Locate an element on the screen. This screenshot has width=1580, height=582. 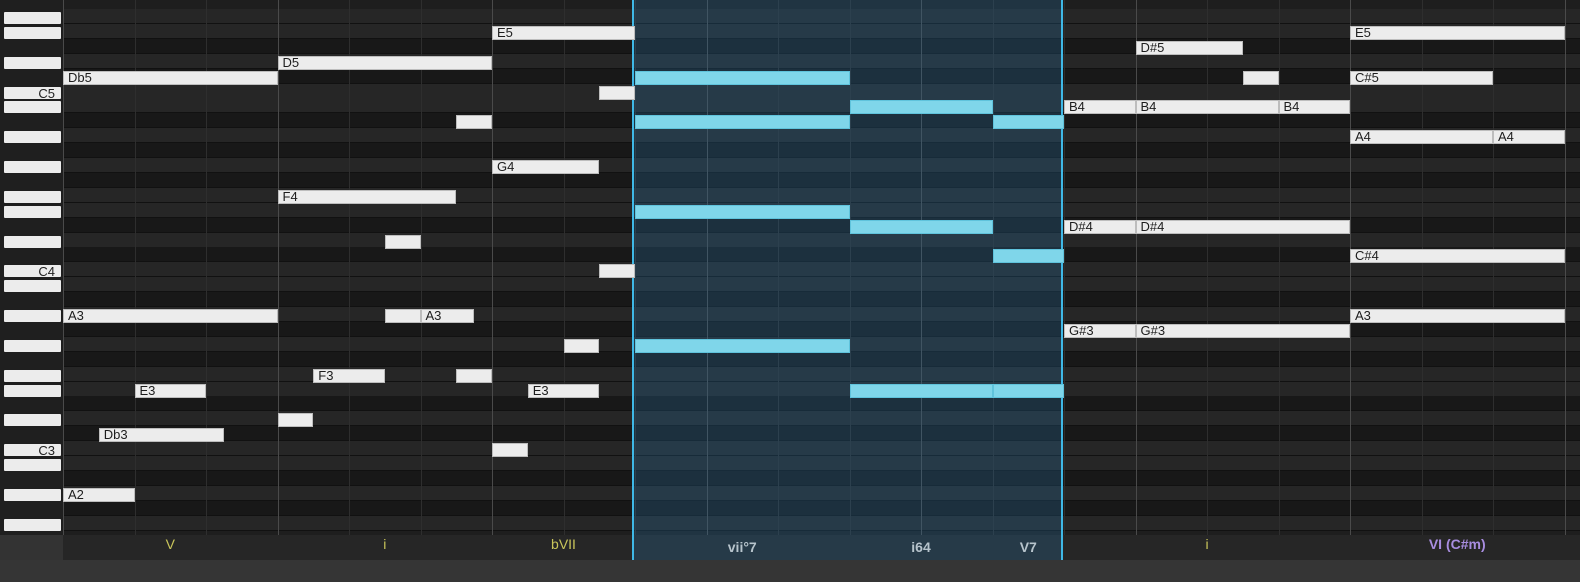
chord-label: i64 is located at coordinates (921, 547).